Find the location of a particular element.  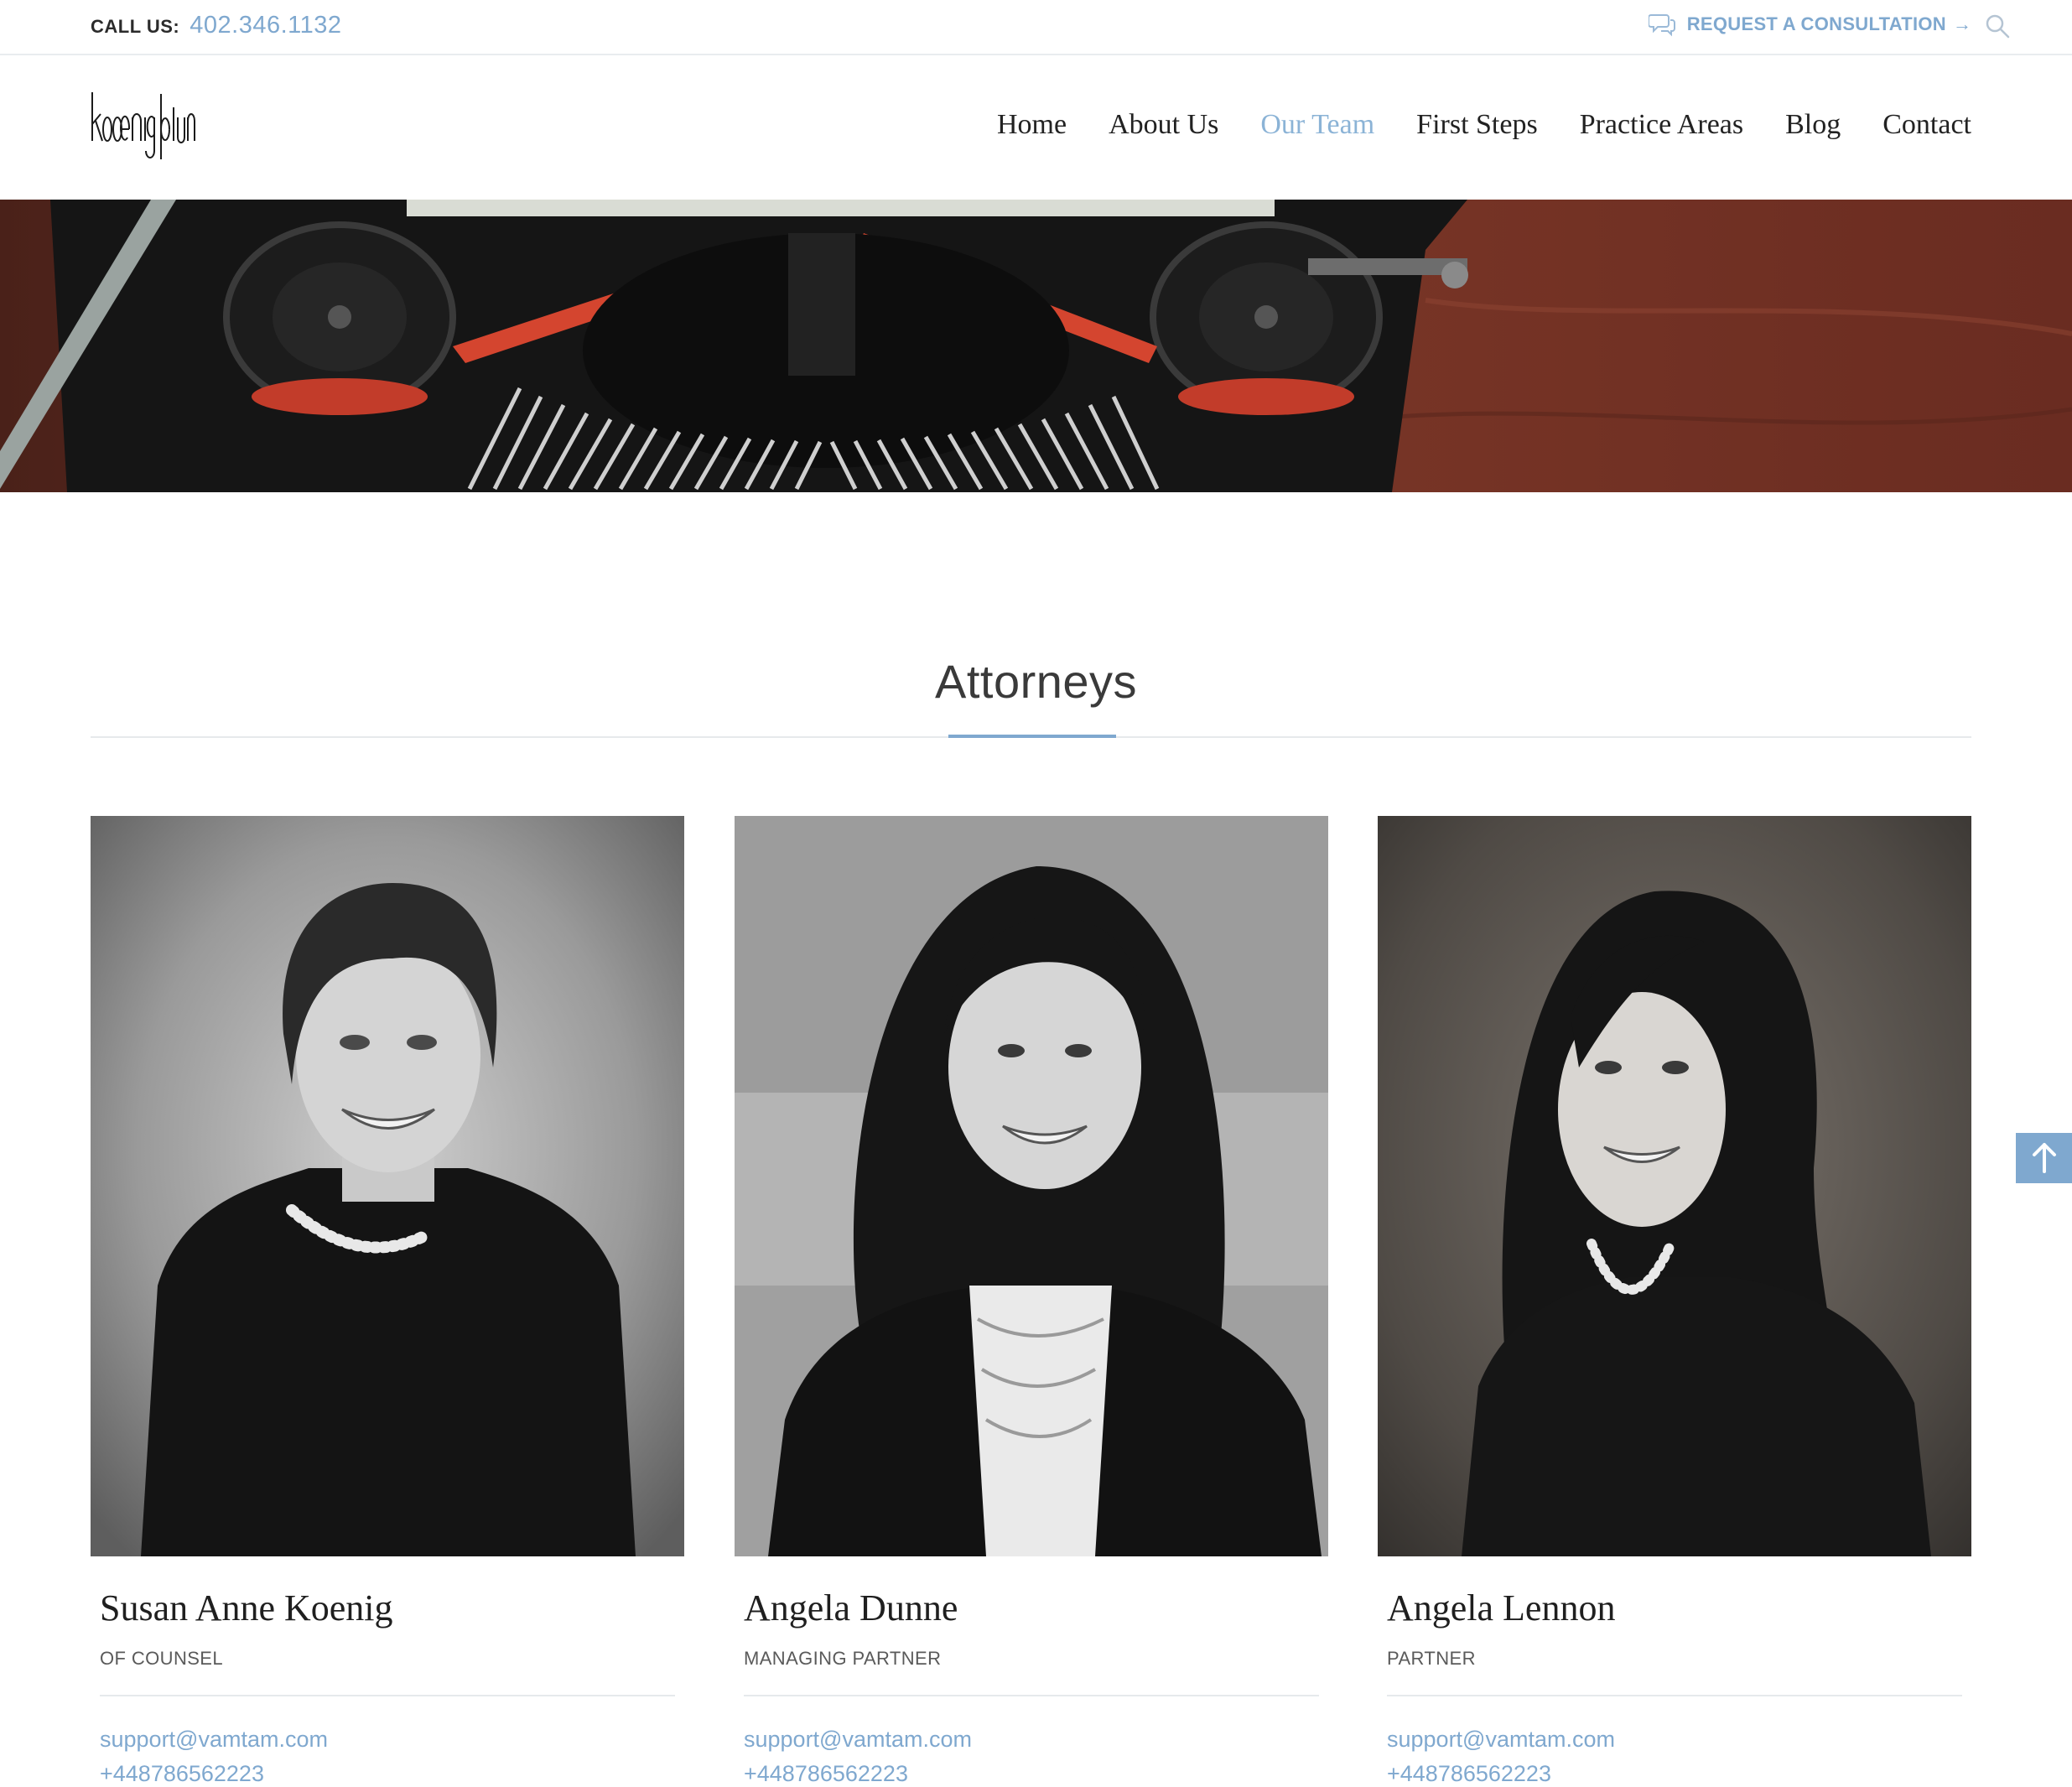

nav-home: Home is located at coordinates (1032, 125).